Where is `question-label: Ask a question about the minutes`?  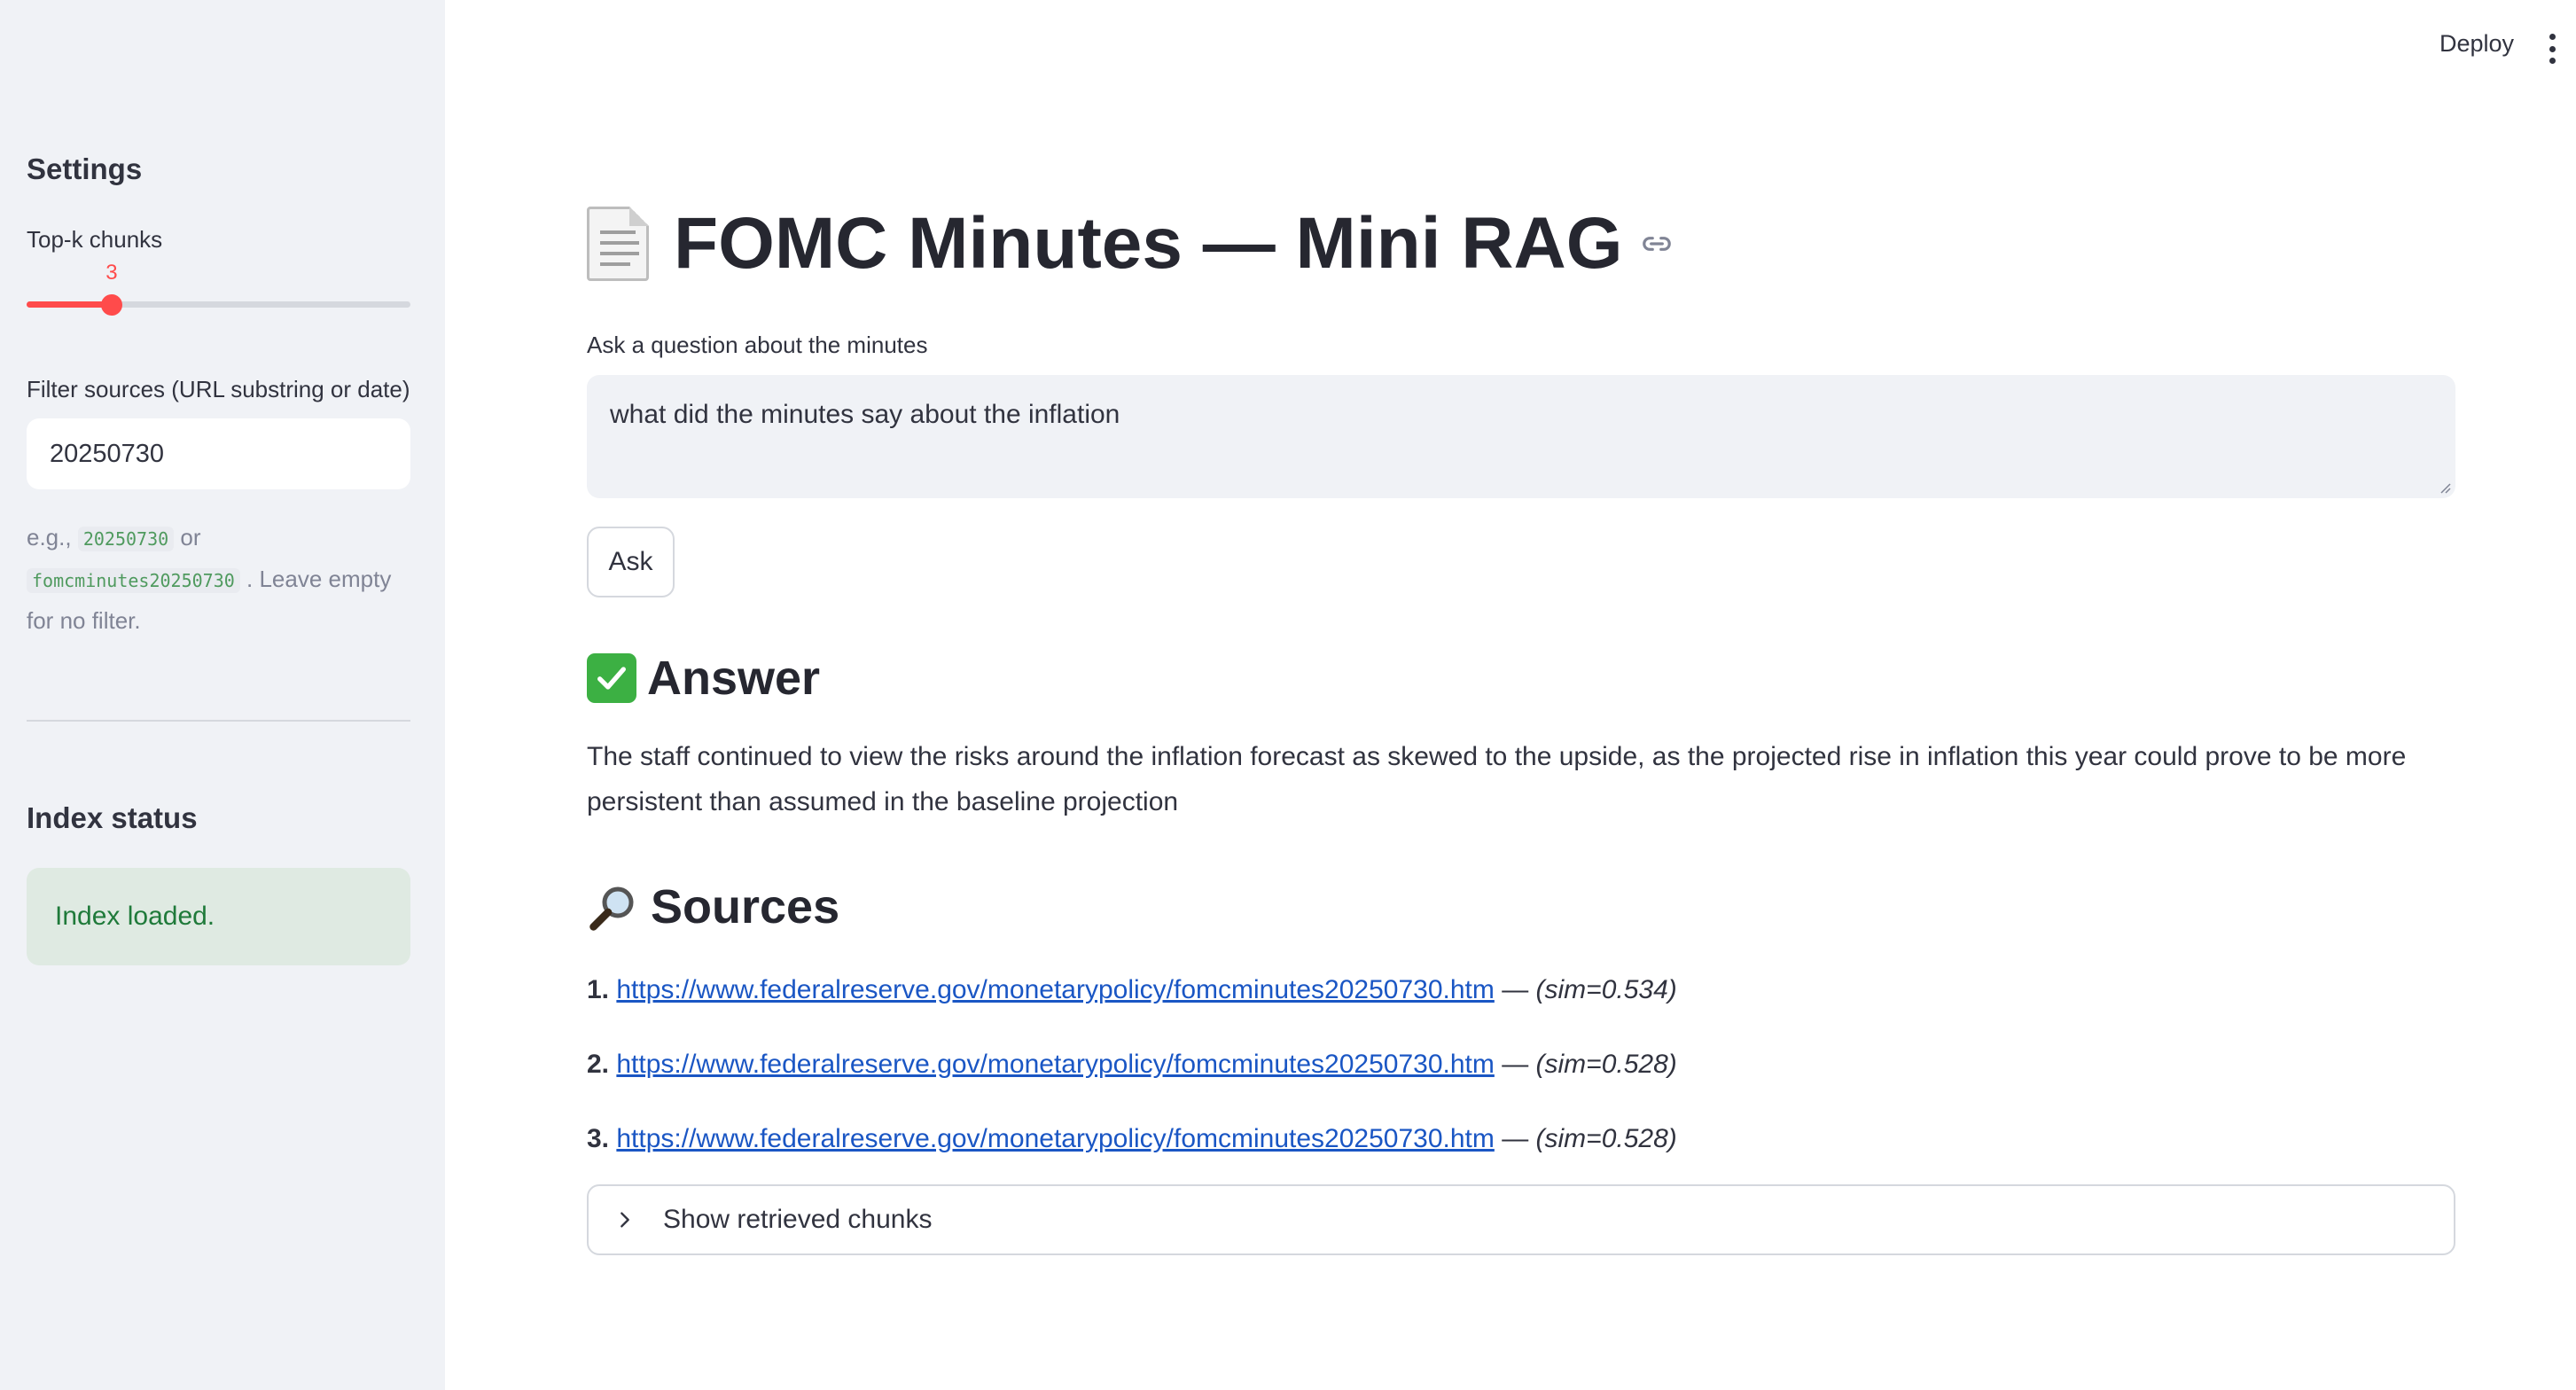
question-label: Ask a question about the minutes is located at coordinates (757, 345).